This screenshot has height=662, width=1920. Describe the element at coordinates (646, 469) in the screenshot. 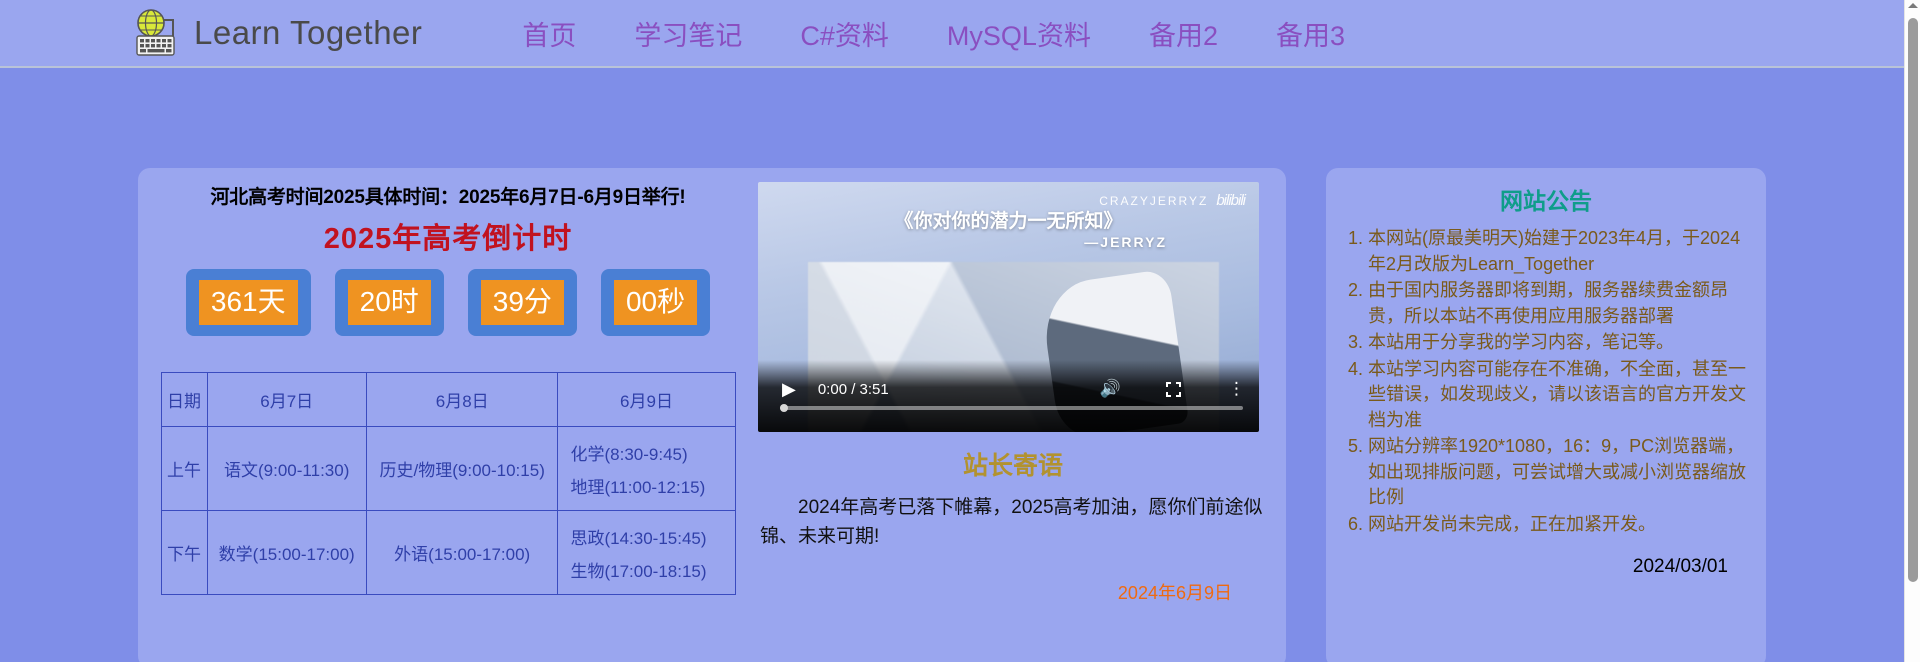

I see `cell-morning-june9: 化学(8:30-9:45) 地理(11:00-12:15)` at that location.